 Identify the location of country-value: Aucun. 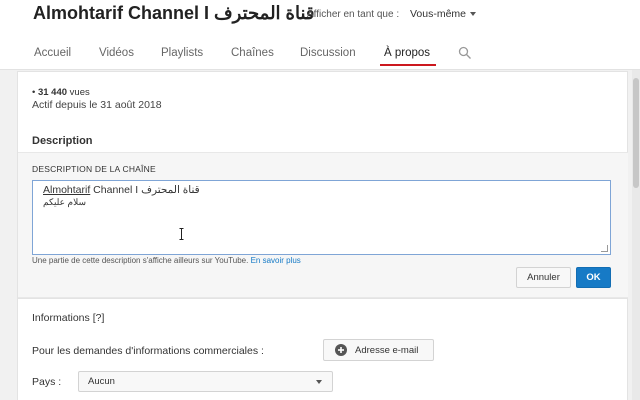
(101, 381).